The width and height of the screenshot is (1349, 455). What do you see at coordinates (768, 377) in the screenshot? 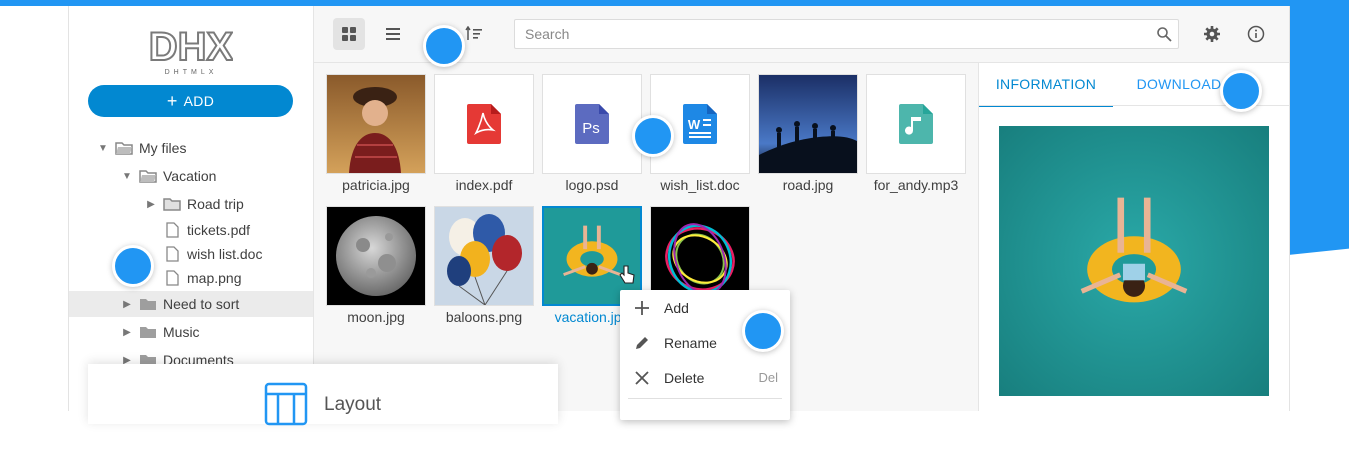
I see `menu-item-hotkey: Del` at bounding box center [768, 377].